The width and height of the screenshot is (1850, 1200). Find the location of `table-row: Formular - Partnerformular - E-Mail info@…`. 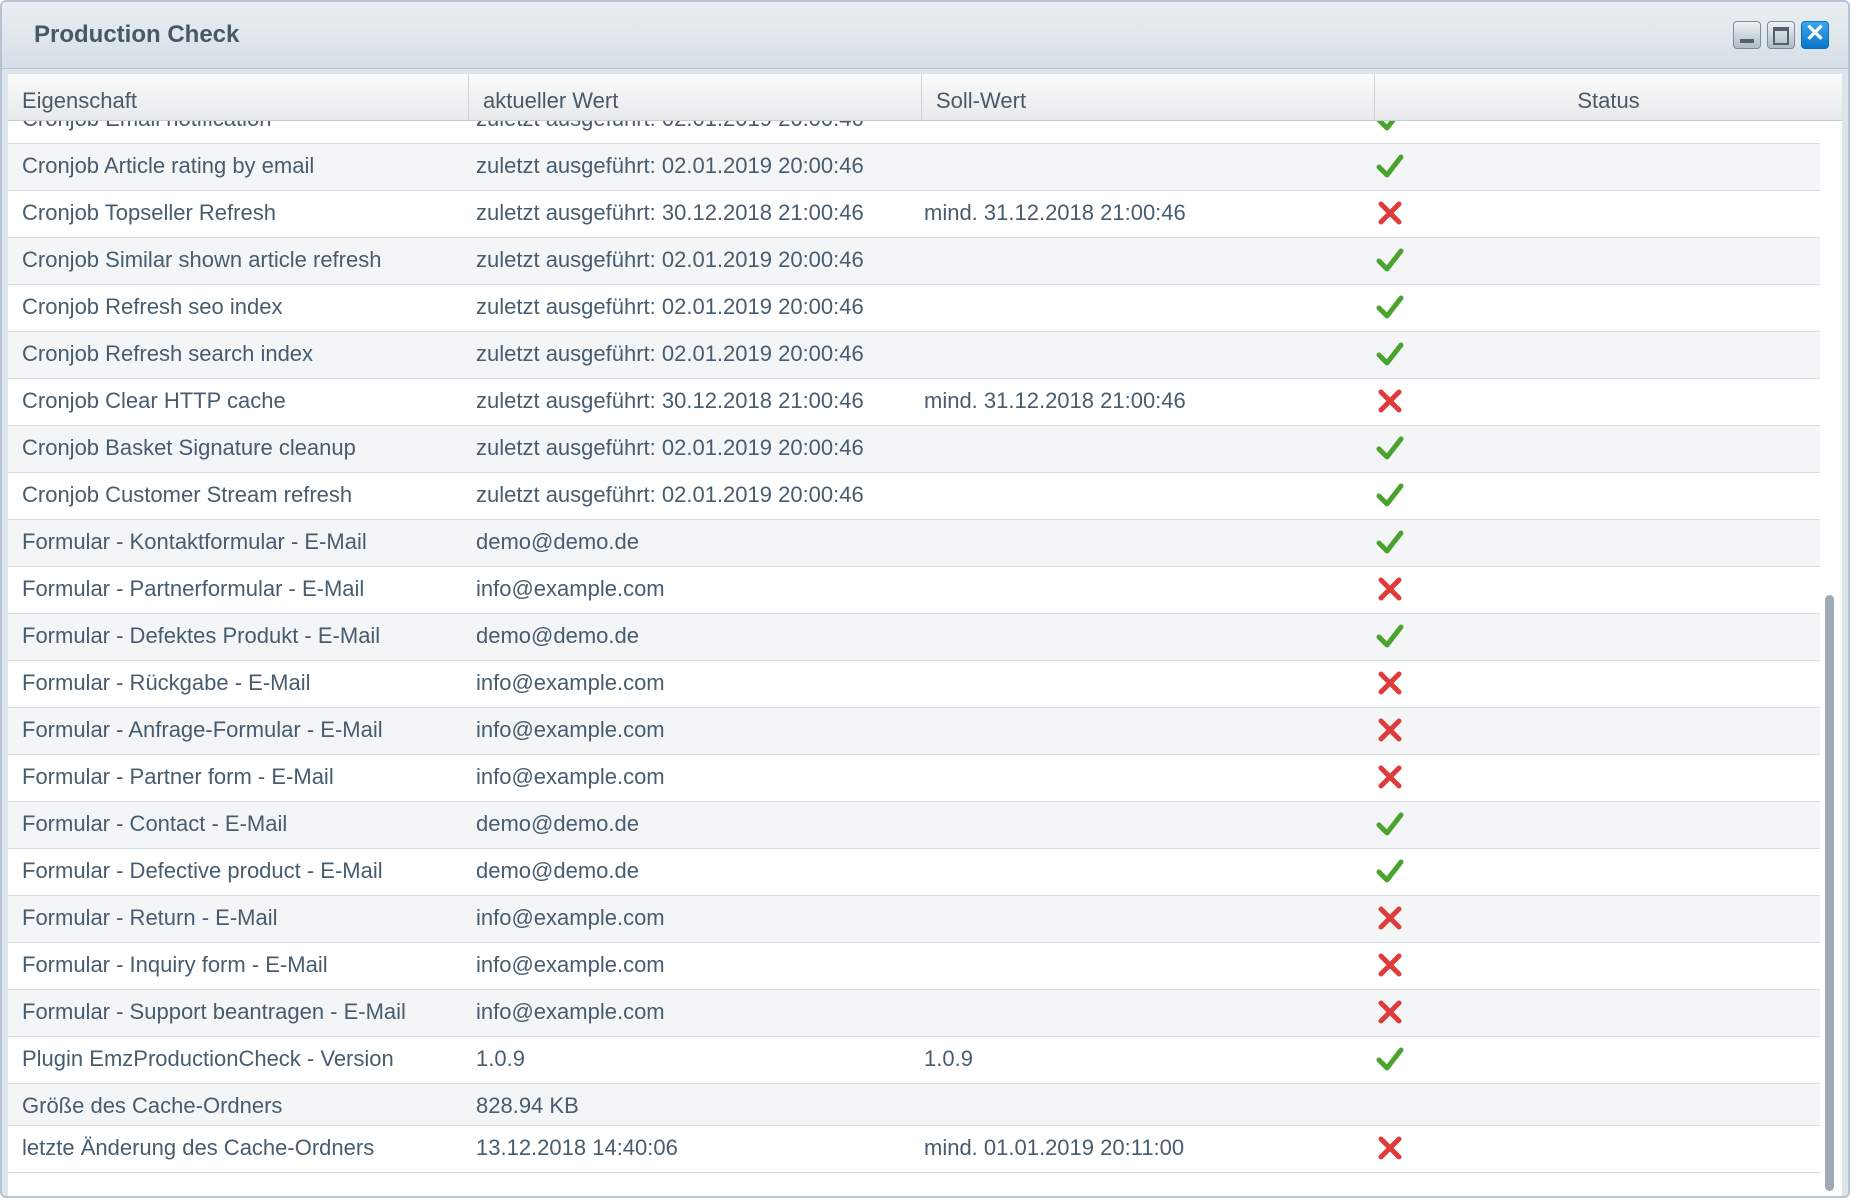

table-row: Formular - Partnerformular - E-Mail info@… is located at coordinates (914, 590).